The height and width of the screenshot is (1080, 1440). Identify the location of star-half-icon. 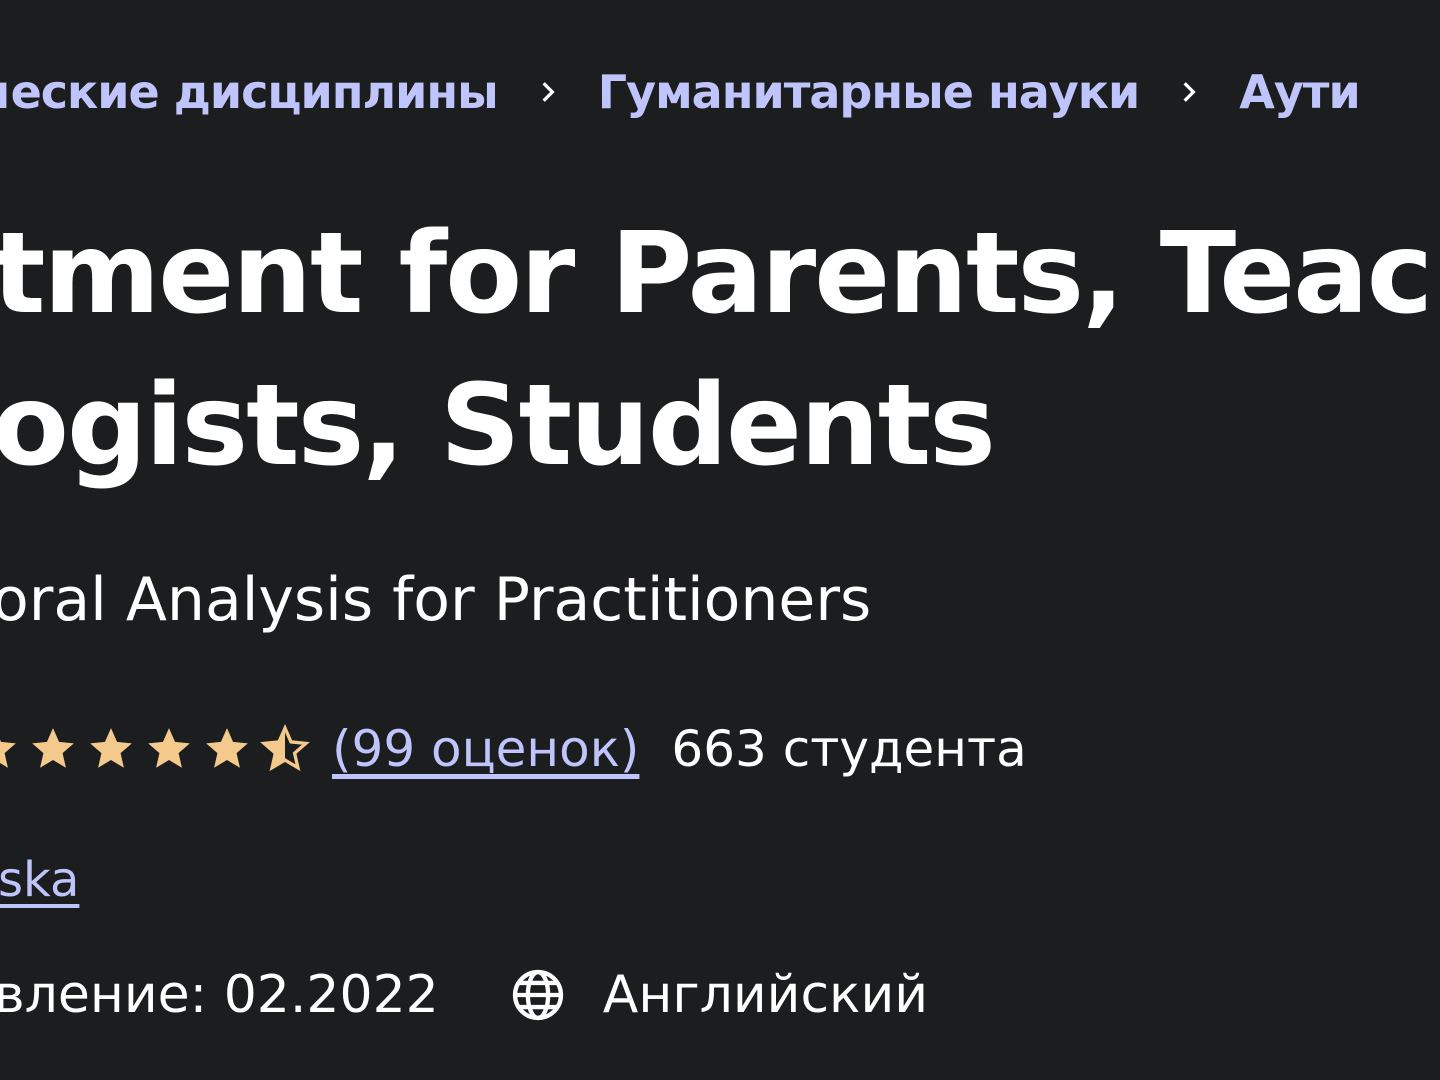
(285, 748).